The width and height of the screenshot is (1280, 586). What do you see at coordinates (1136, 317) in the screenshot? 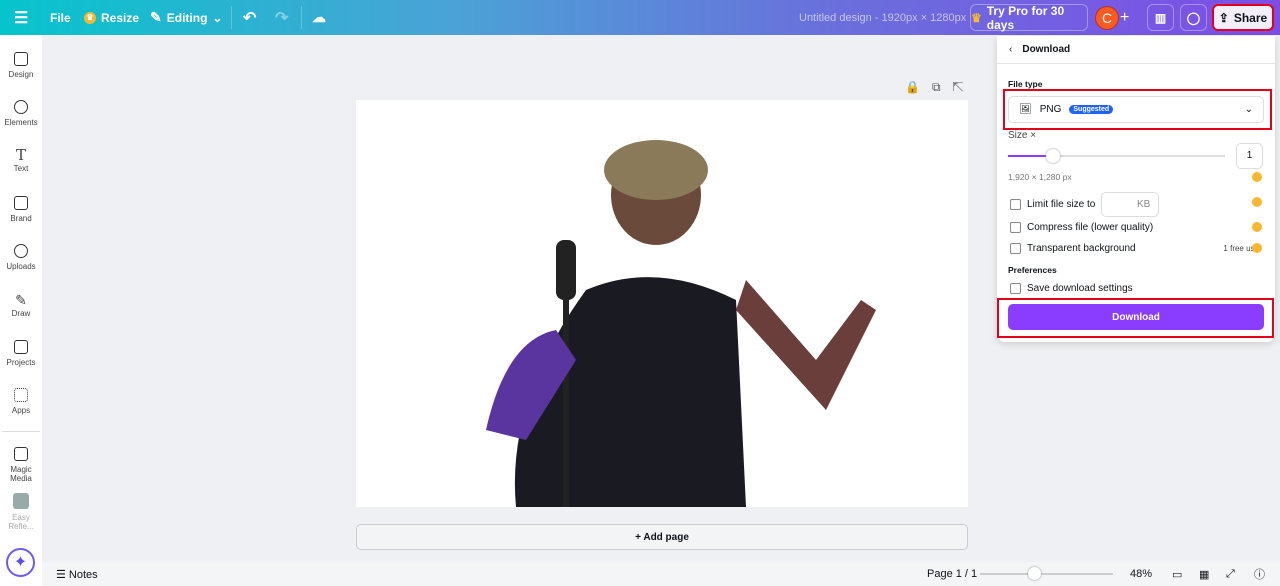
I see `download-button: Download` at bounding box center [1136, 317].